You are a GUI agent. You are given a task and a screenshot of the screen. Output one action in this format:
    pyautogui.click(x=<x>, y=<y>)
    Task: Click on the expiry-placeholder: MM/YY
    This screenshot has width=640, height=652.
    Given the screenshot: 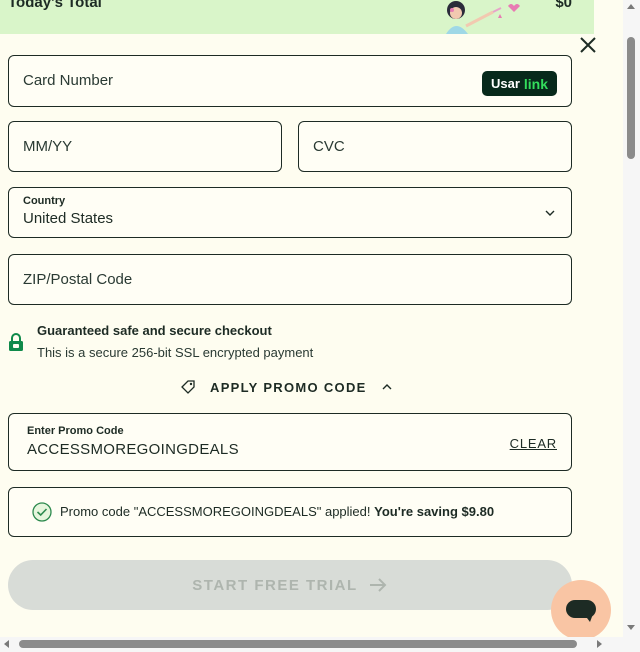 What is the action you would take?
    pyautogui.click(x=48, y=146)
    